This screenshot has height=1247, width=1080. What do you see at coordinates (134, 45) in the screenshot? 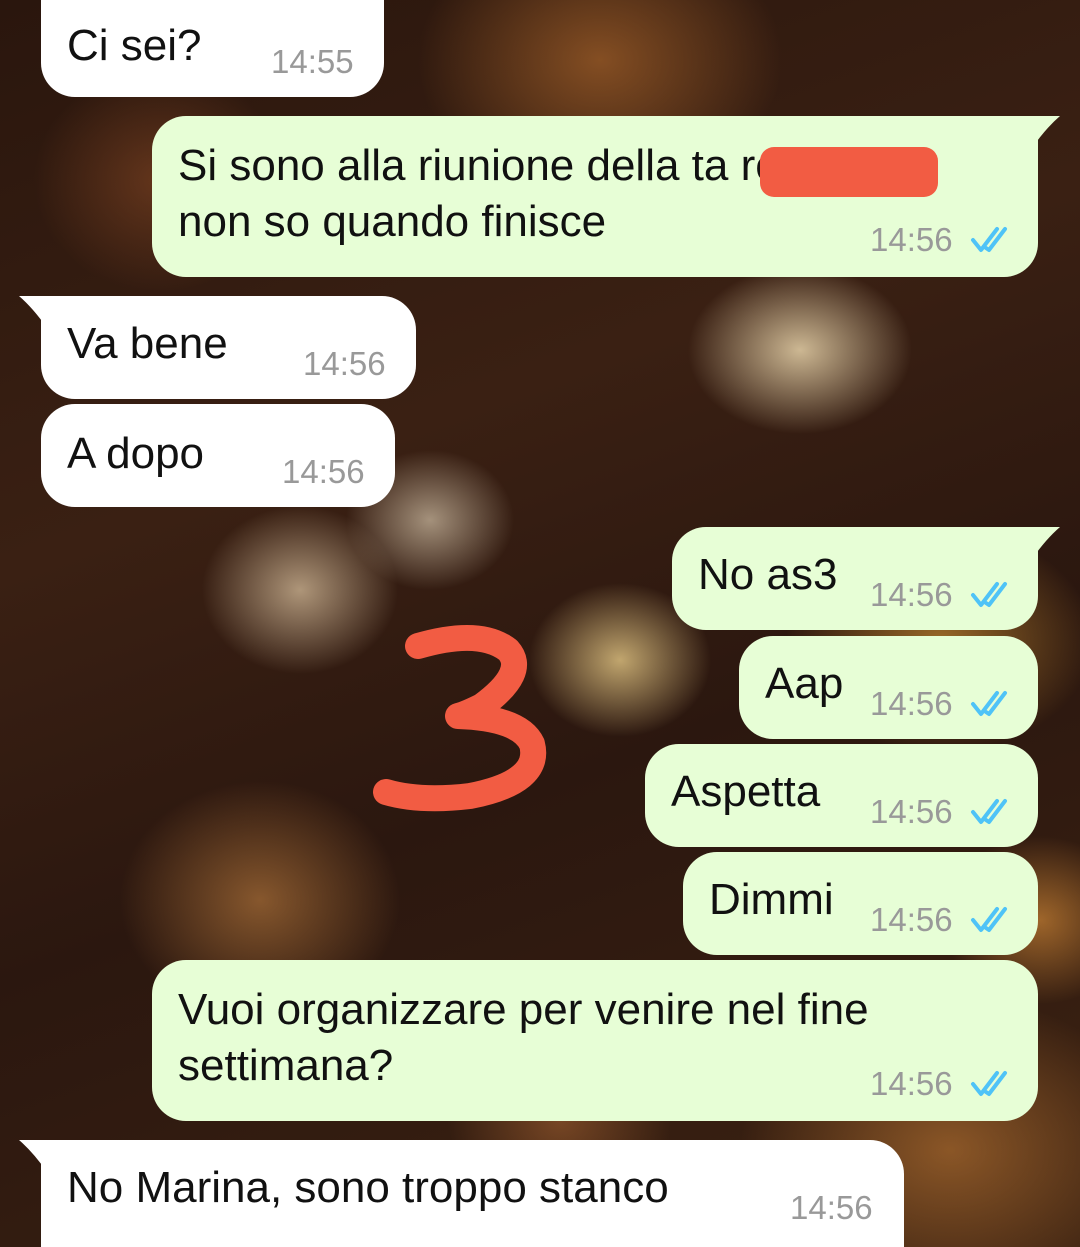
I see `message-text: Ci sei?` at bounding box center [134, 45].